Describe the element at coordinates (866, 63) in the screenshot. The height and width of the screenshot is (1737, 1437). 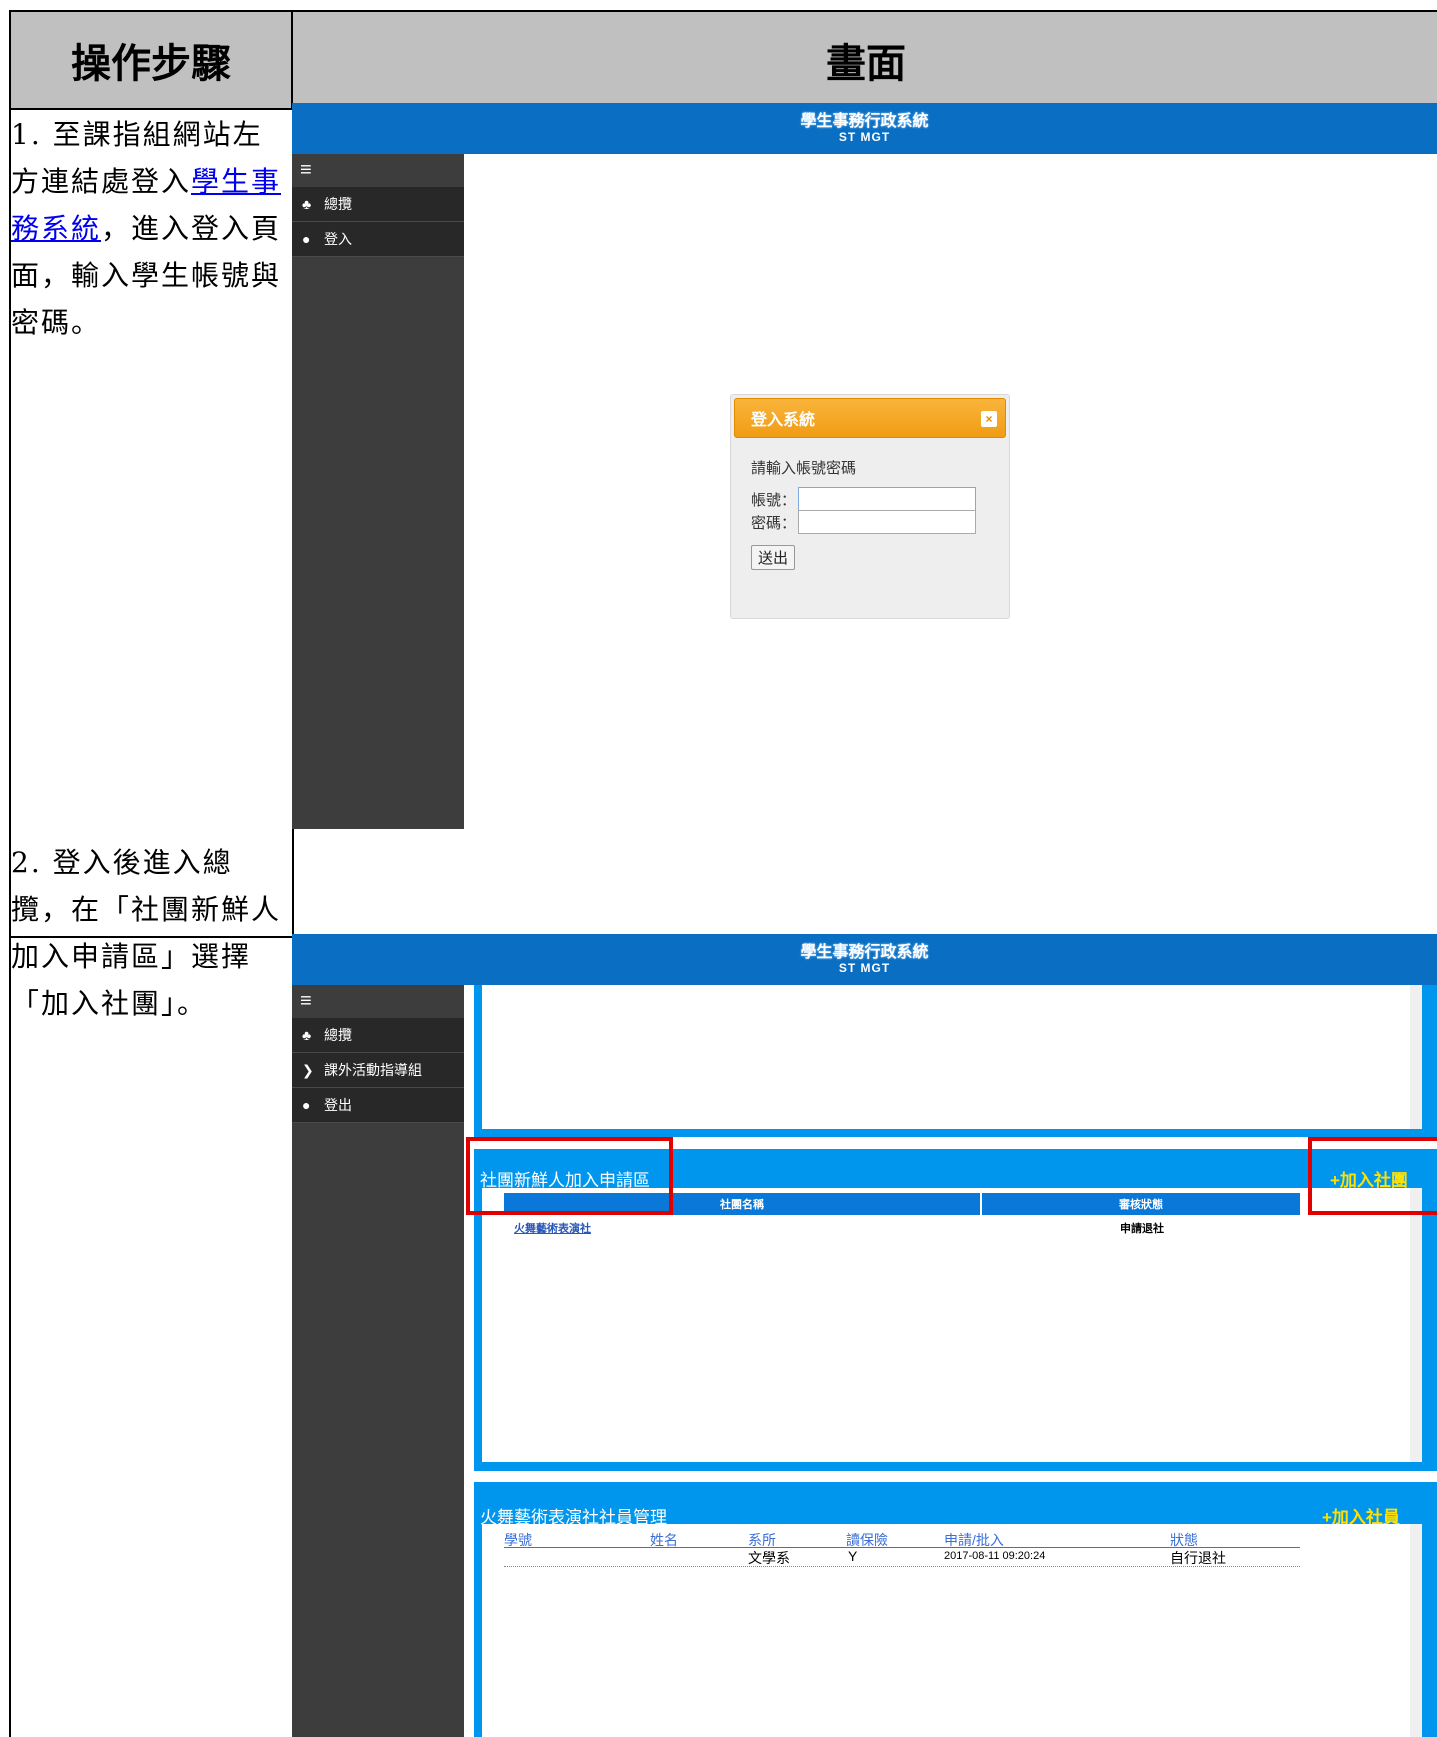
I see `header-screen: 畫面` at that location.